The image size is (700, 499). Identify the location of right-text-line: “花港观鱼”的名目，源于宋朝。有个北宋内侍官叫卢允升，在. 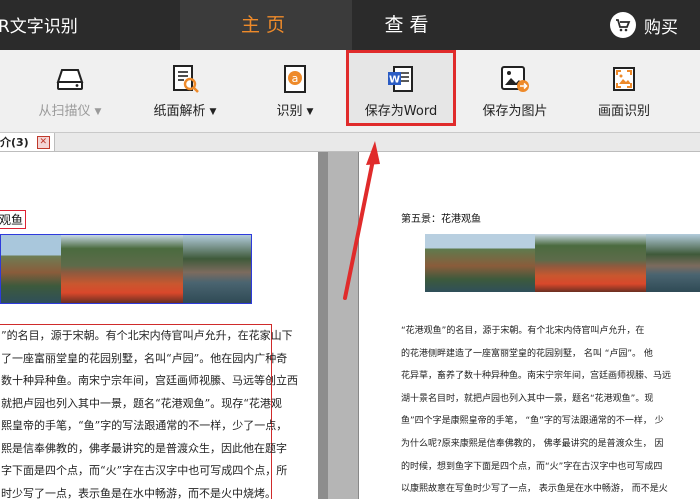
(523, 331).